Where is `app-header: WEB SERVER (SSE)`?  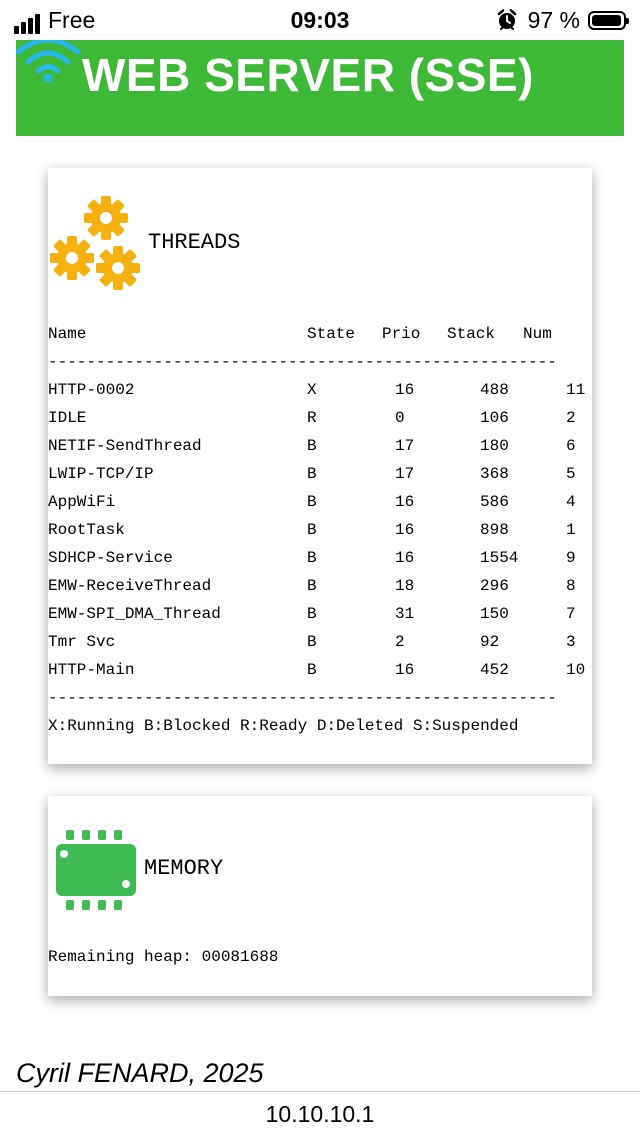
app-header: WEB SERVER (SSE) is located at coordinates (320, 88).